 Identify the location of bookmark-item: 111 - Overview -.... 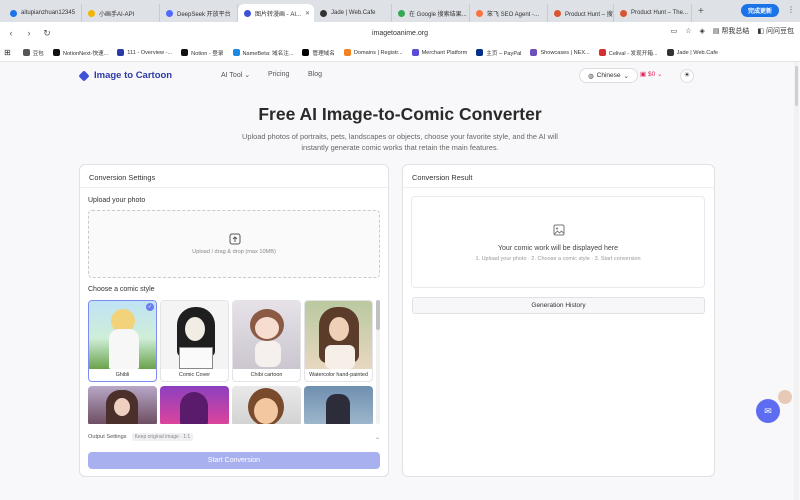
(144, 52).